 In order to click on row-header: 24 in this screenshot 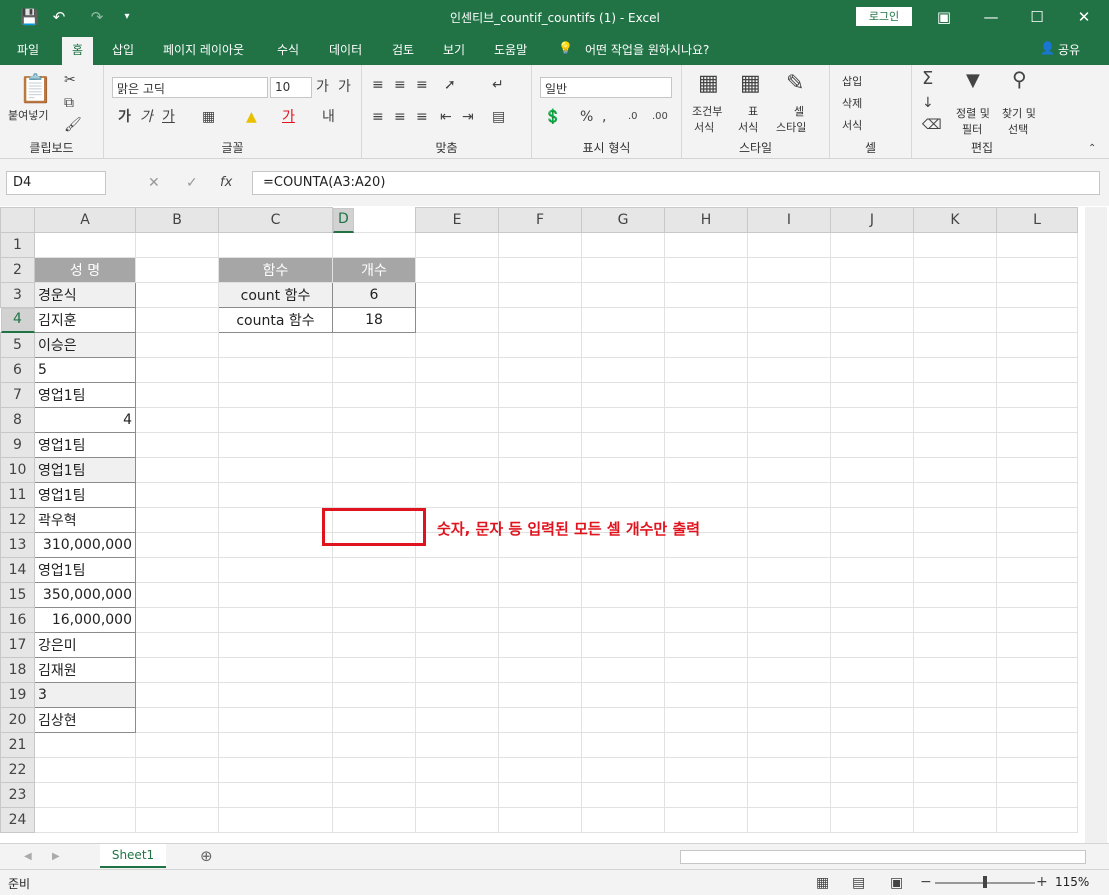, I will do `click(17, 820)`.